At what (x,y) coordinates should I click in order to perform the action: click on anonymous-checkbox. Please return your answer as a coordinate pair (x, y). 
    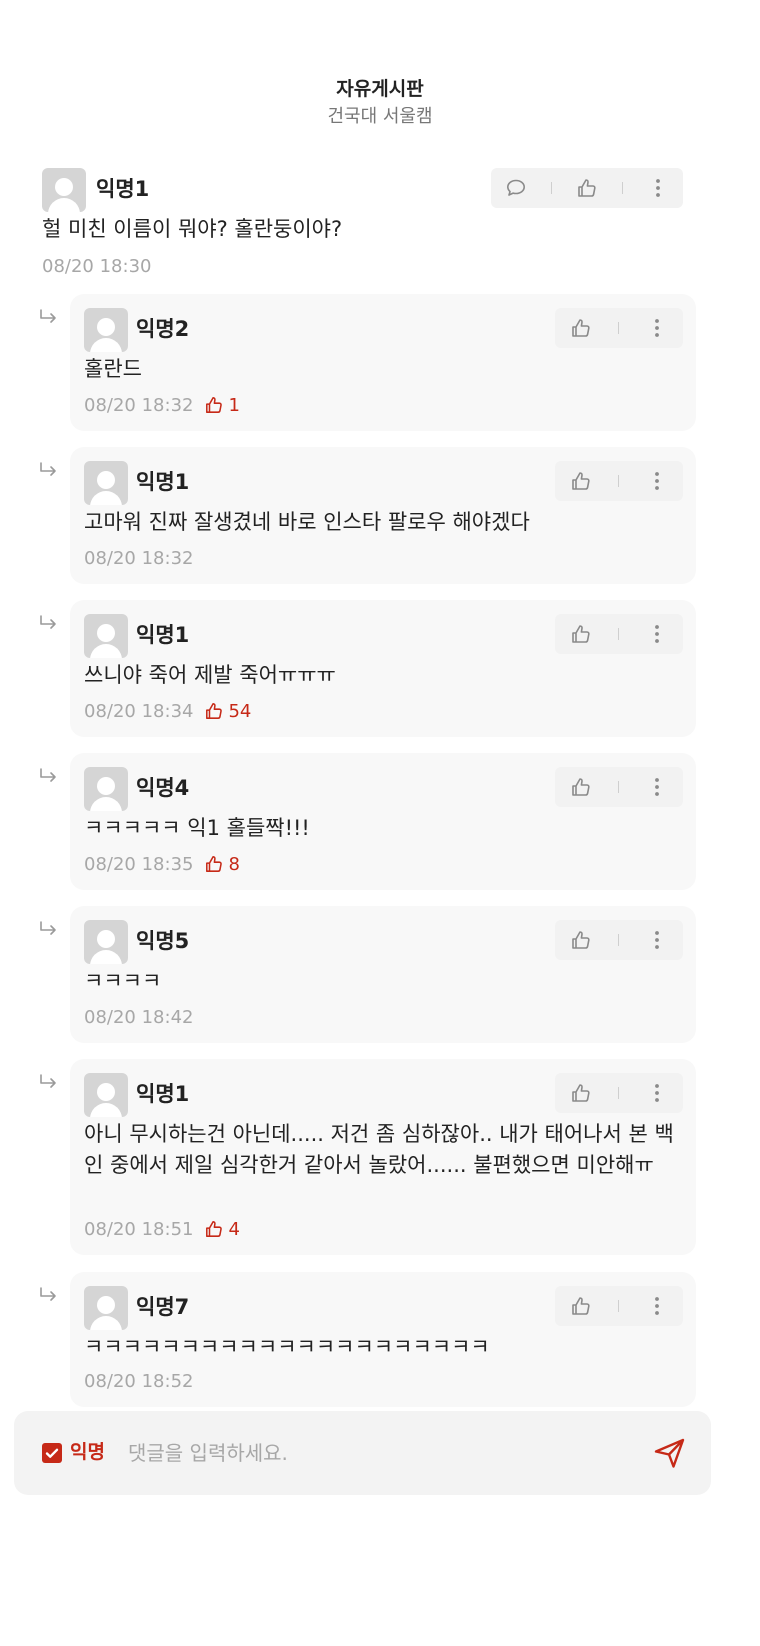
    Looking at the image, I should click on (52, 1453).